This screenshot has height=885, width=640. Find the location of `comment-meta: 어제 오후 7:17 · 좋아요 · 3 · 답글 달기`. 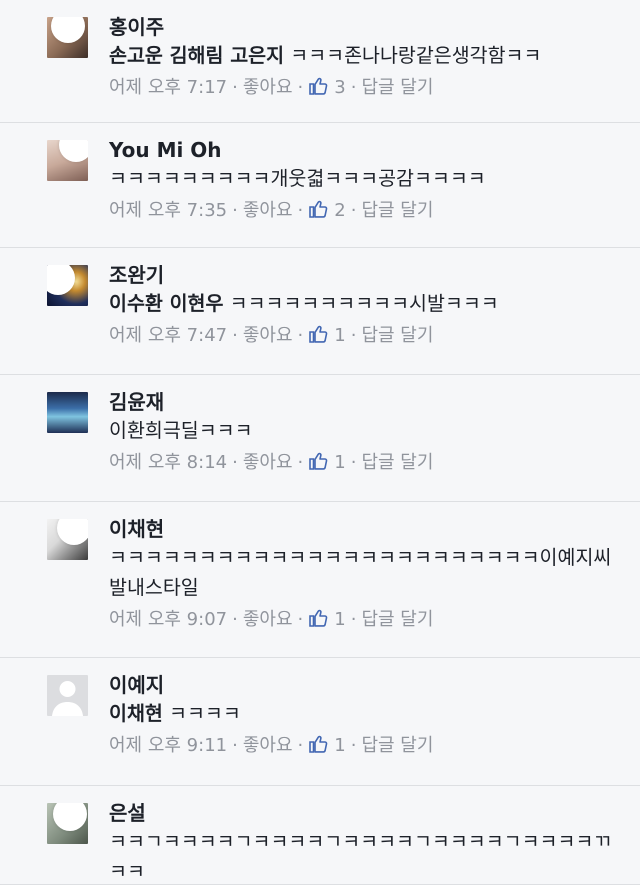

comment-meta: 어제 오후 7:17 · 좋아요 · 3 · 답글 달기 is located at coordinates (364, 88).